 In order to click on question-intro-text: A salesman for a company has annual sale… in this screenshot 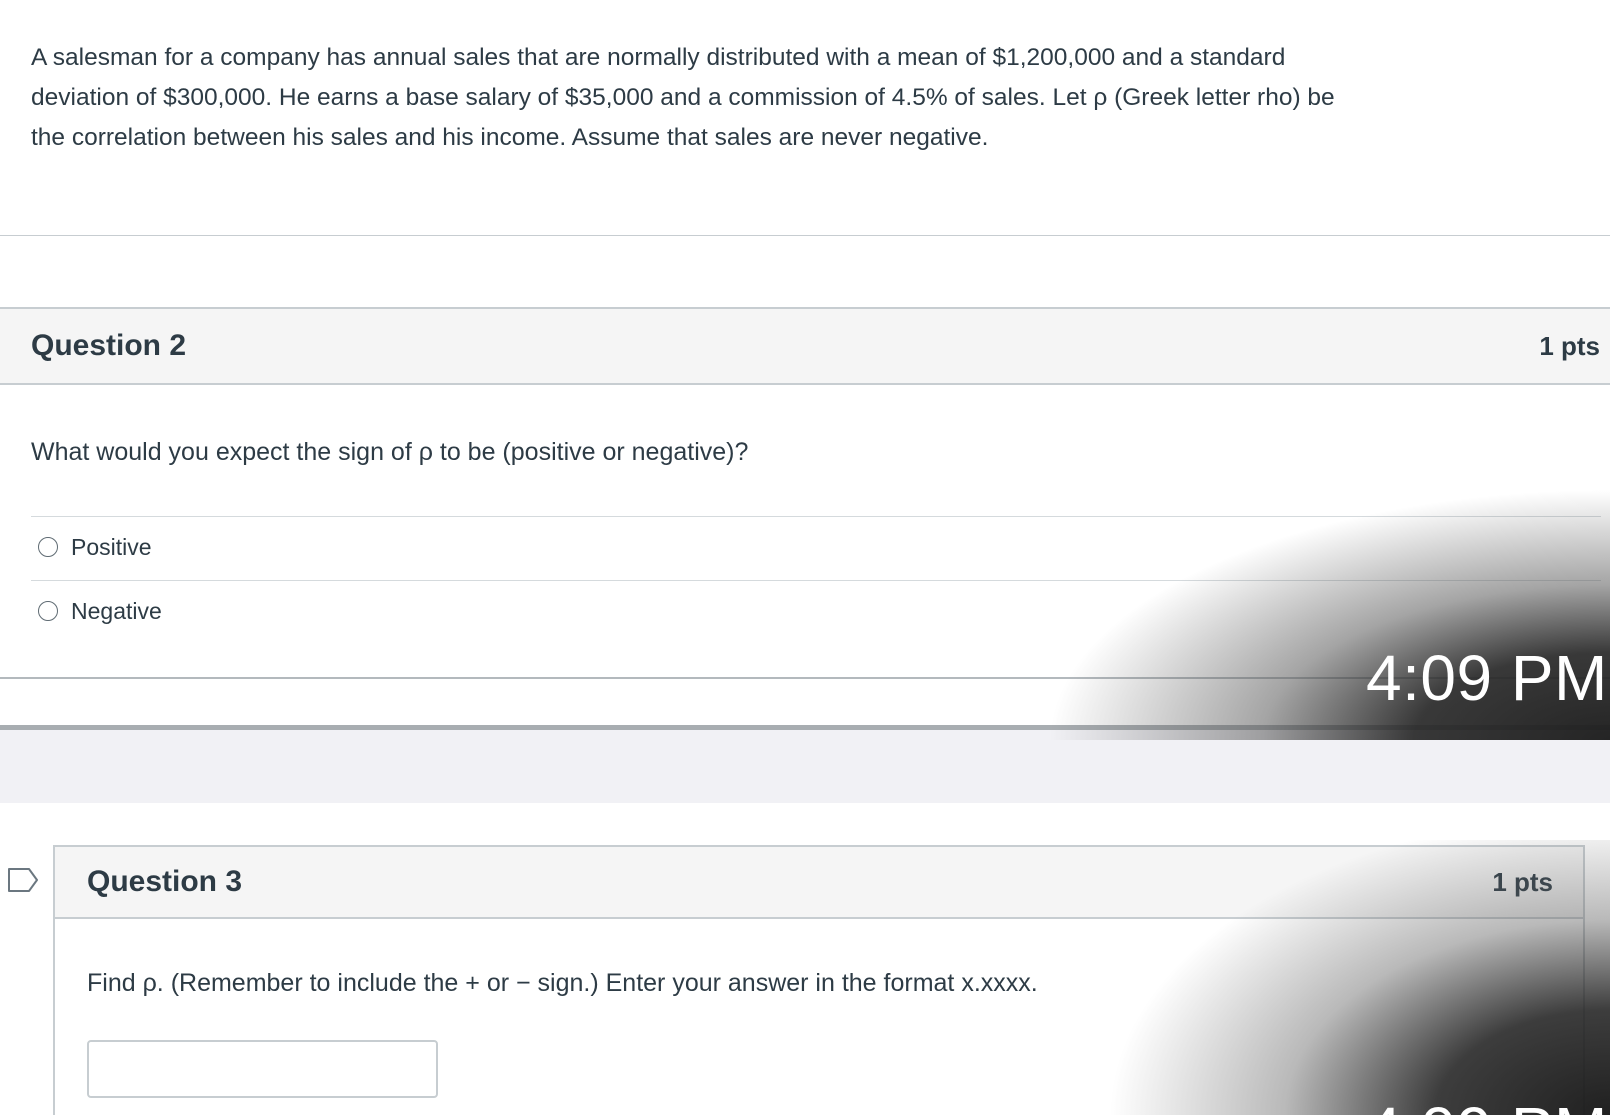, I will do `click(683, 97)`.